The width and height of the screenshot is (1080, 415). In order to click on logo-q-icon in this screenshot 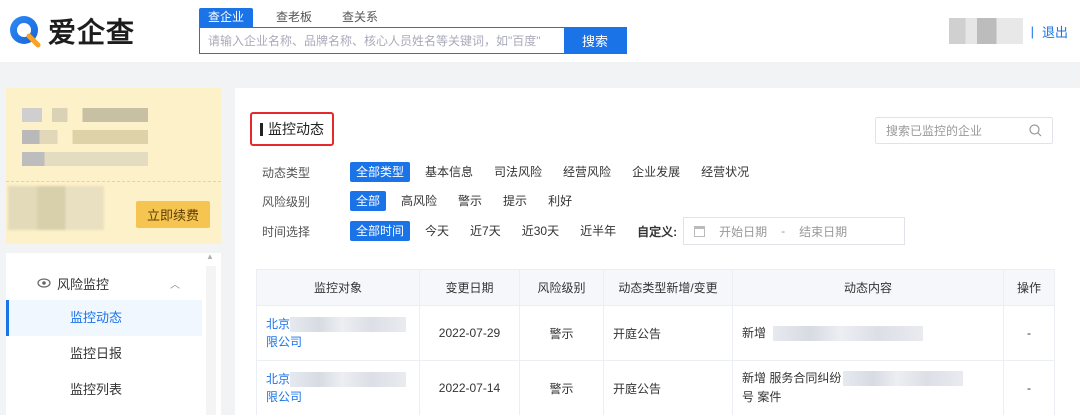, I will do `click(25, 32)`.